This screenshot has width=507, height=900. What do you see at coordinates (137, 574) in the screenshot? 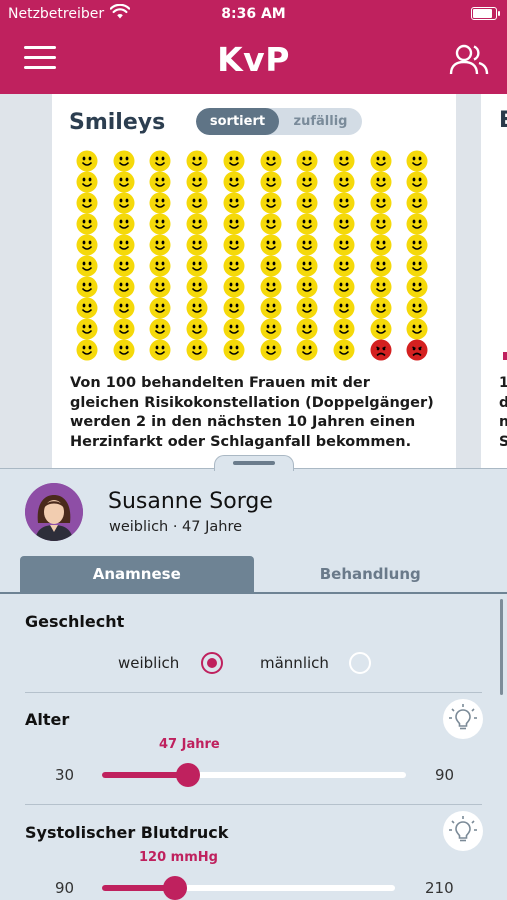
I see `tab-anamnese: Anamnese` at bounding box center [137, 574].